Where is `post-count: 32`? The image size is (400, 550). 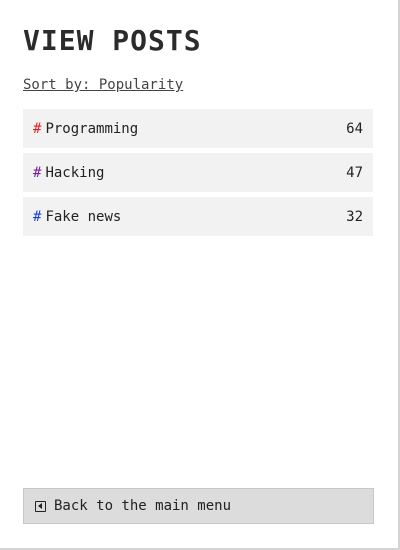
post-count: 32 is located at coordinates (354, 216).